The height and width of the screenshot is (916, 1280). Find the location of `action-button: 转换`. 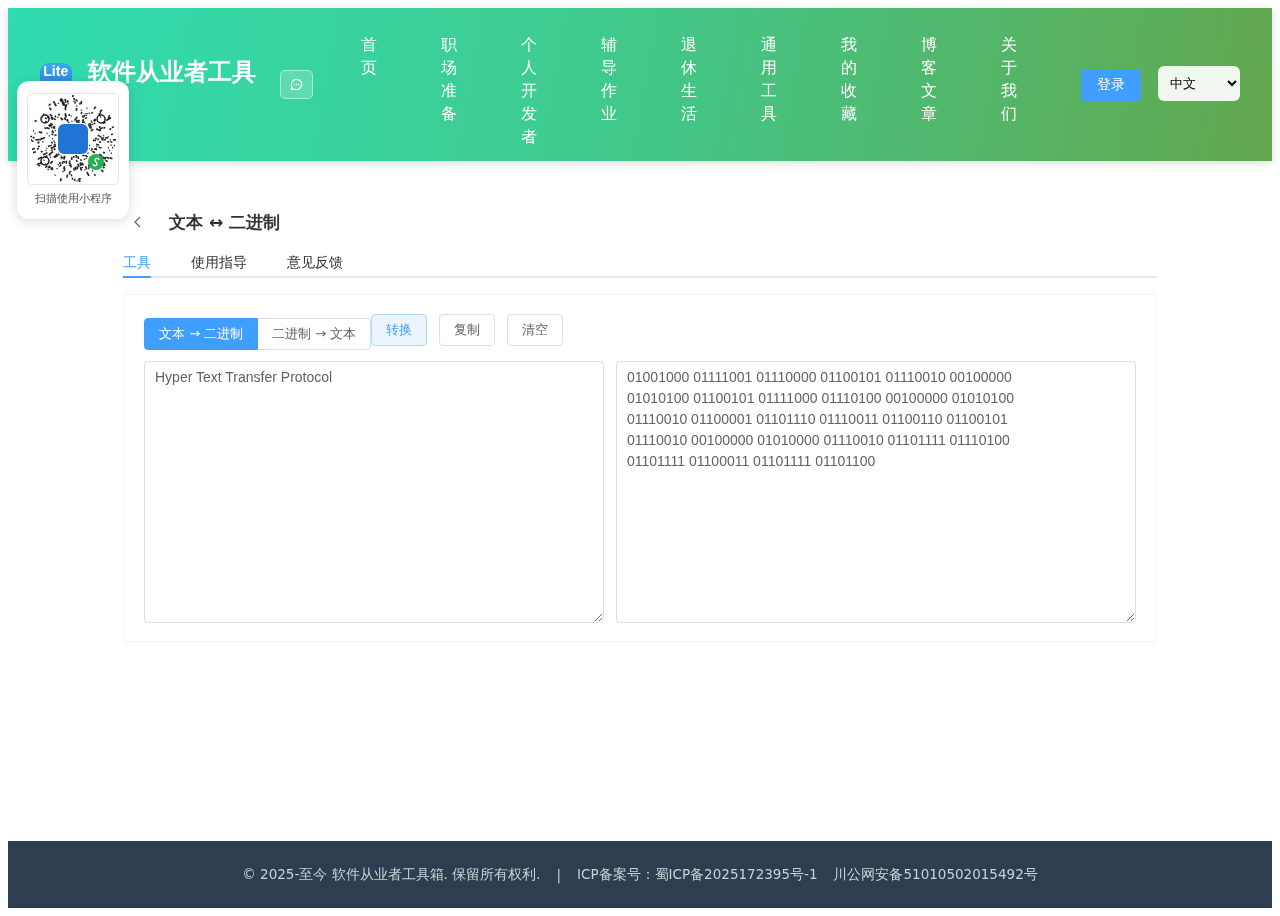

action-button: 转换 is located at coordinates (399, 330).